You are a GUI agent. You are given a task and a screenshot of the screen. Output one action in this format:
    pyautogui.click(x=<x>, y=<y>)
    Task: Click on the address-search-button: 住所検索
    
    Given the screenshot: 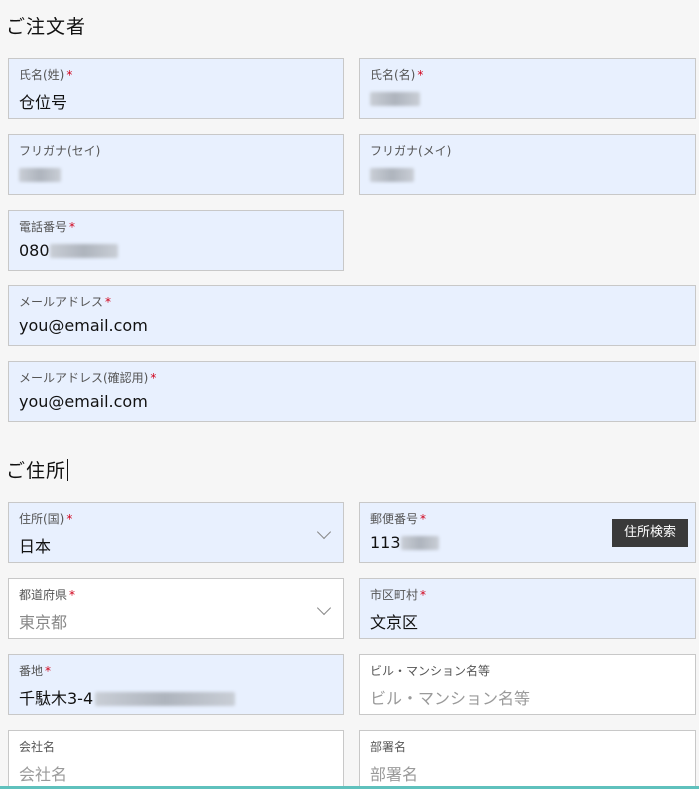 What is the action you would take?
    pyautogui.click(x=649, y=533)
    